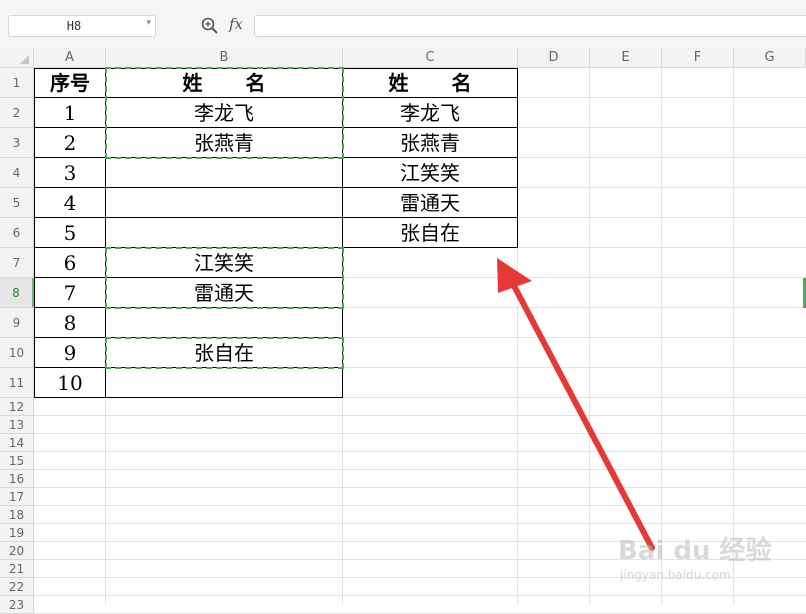 Image resolution: width=806 pixels, height=614 pixels. Describe the element at coordinates (236, 24) in the screenshot. I see `fx-button: fx` at that location.